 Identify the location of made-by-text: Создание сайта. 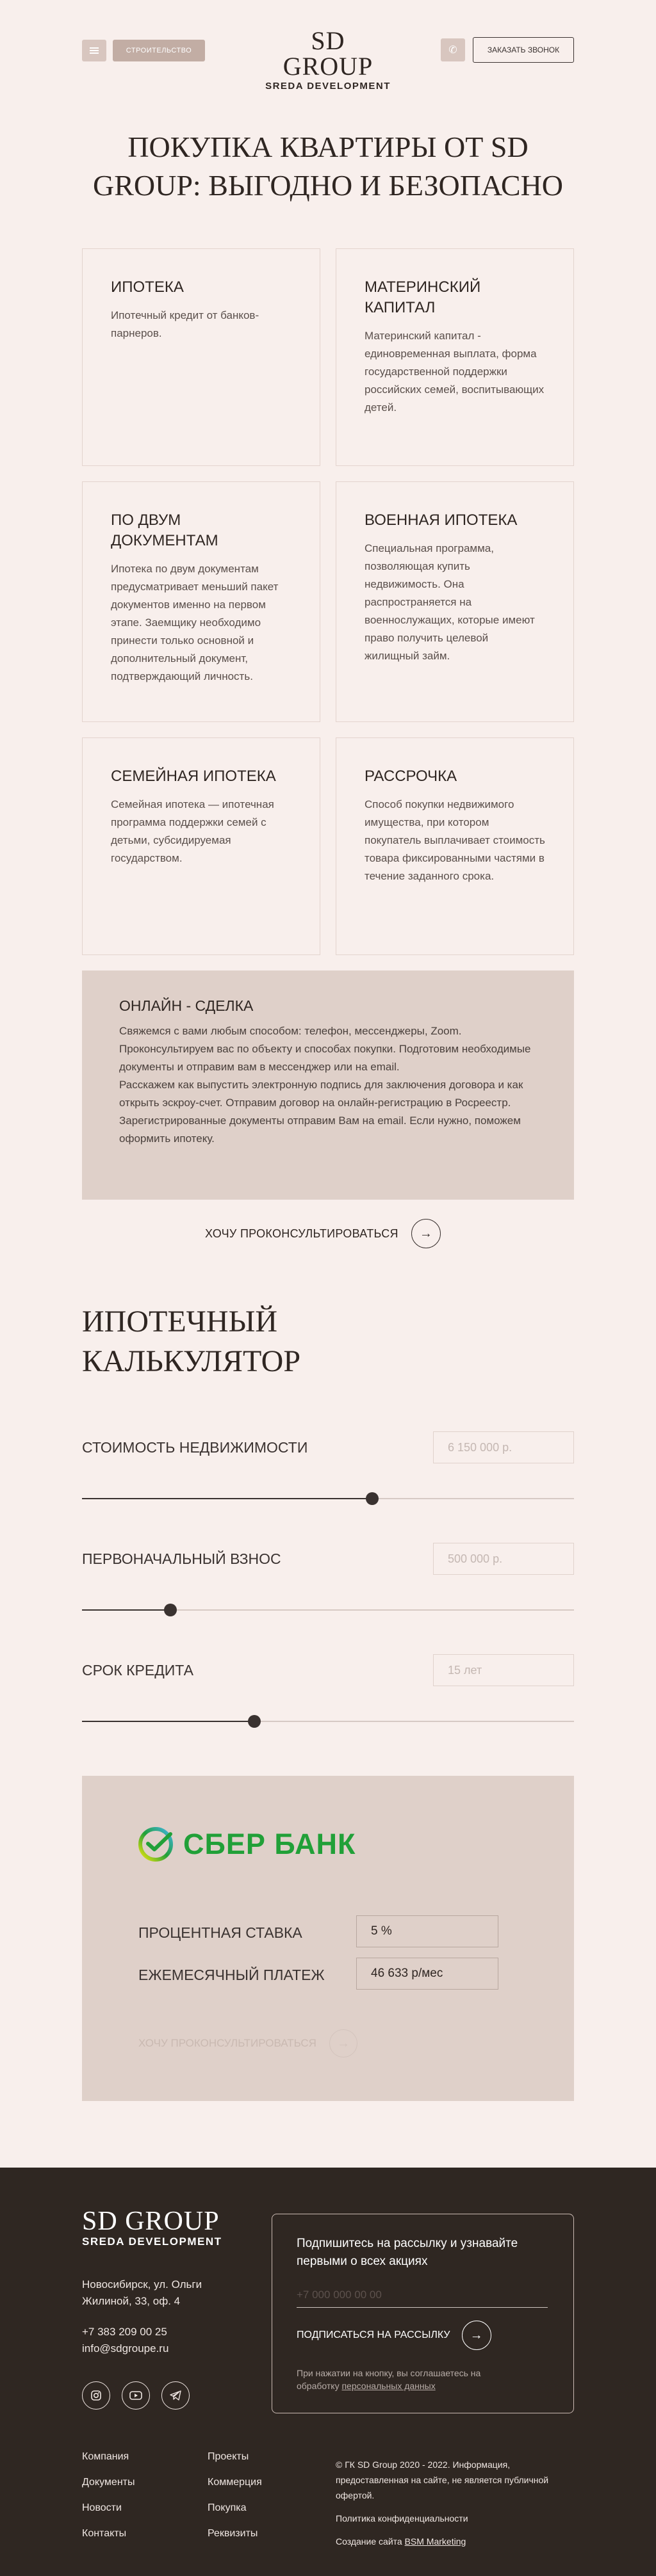
(369, 2541).